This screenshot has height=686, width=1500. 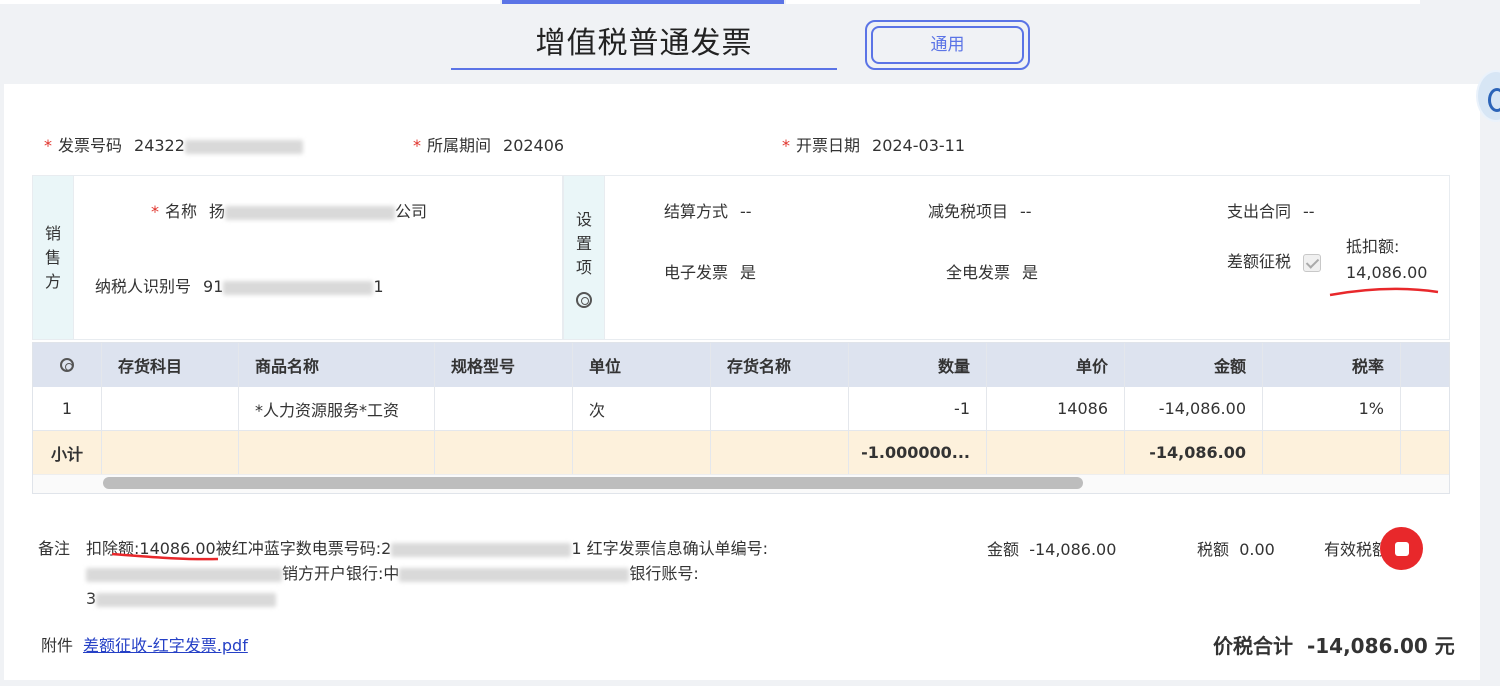 I want to click on invoice-title: 增值税普通发票, so click(x=644, y=43).